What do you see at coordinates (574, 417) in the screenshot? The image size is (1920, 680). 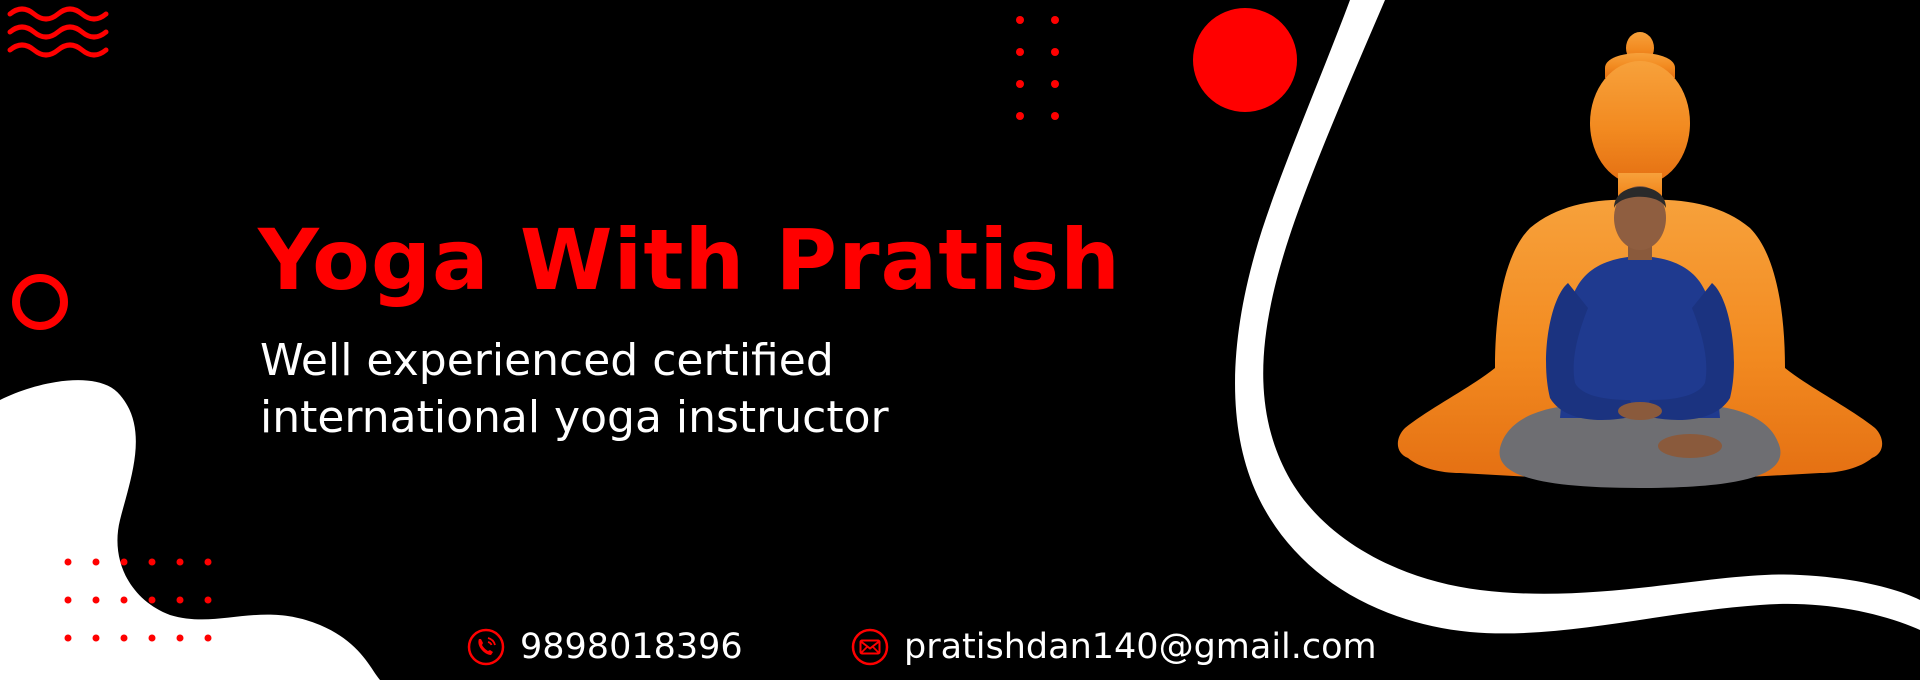 I see `subtitle-line-2: international yoga instructor` at bounding box center [574, 417].